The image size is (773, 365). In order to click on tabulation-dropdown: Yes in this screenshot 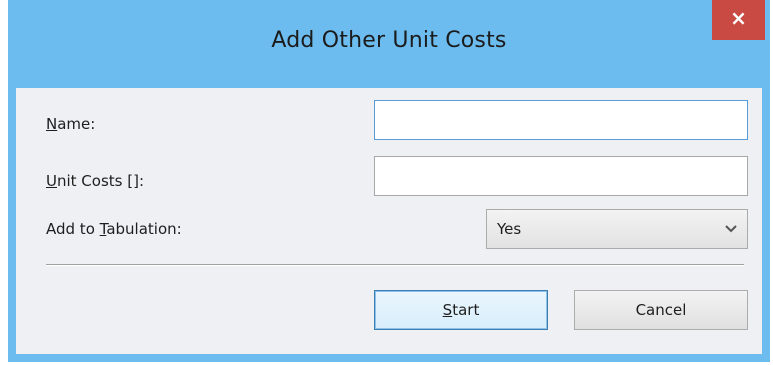, I will do `click(617, 229)`.